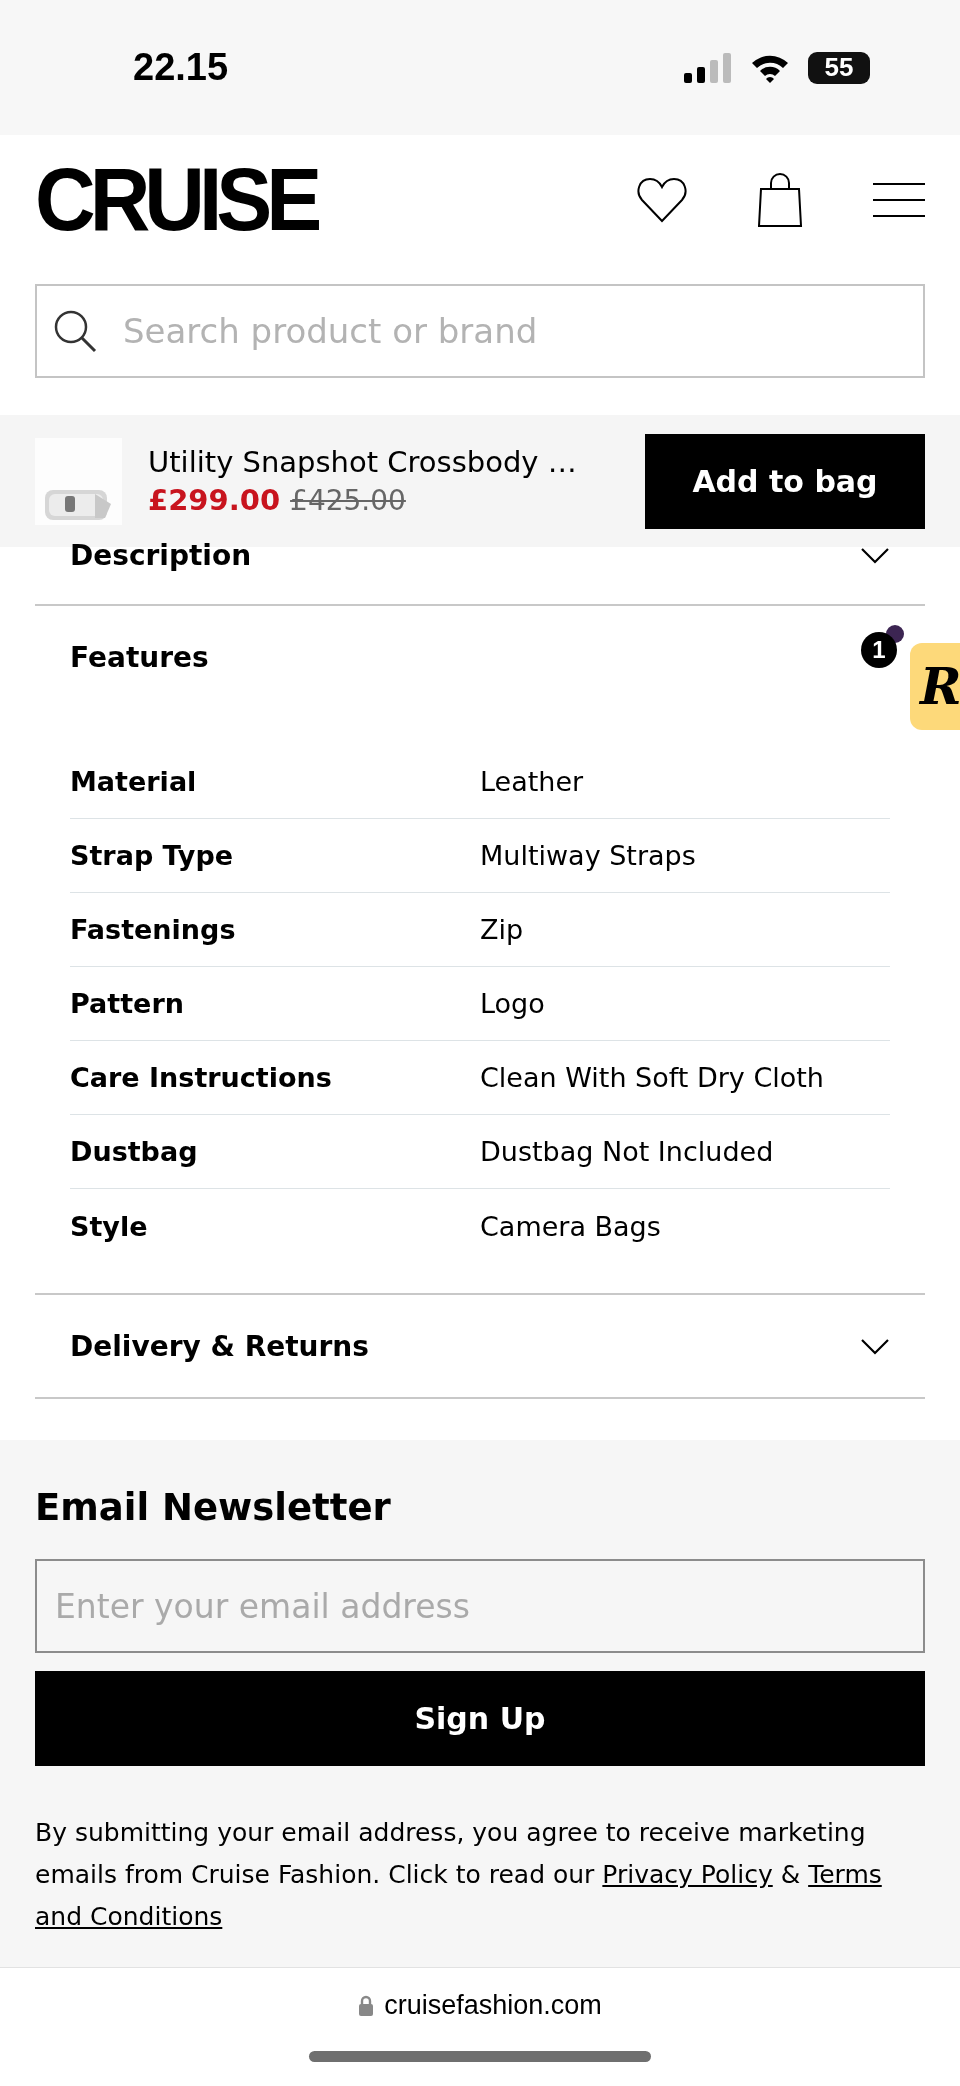 The image size is (960, 2086). Describe the element at coordinates (214, 500) in the screenshot. I see `sale-price: £299.00` at that location.